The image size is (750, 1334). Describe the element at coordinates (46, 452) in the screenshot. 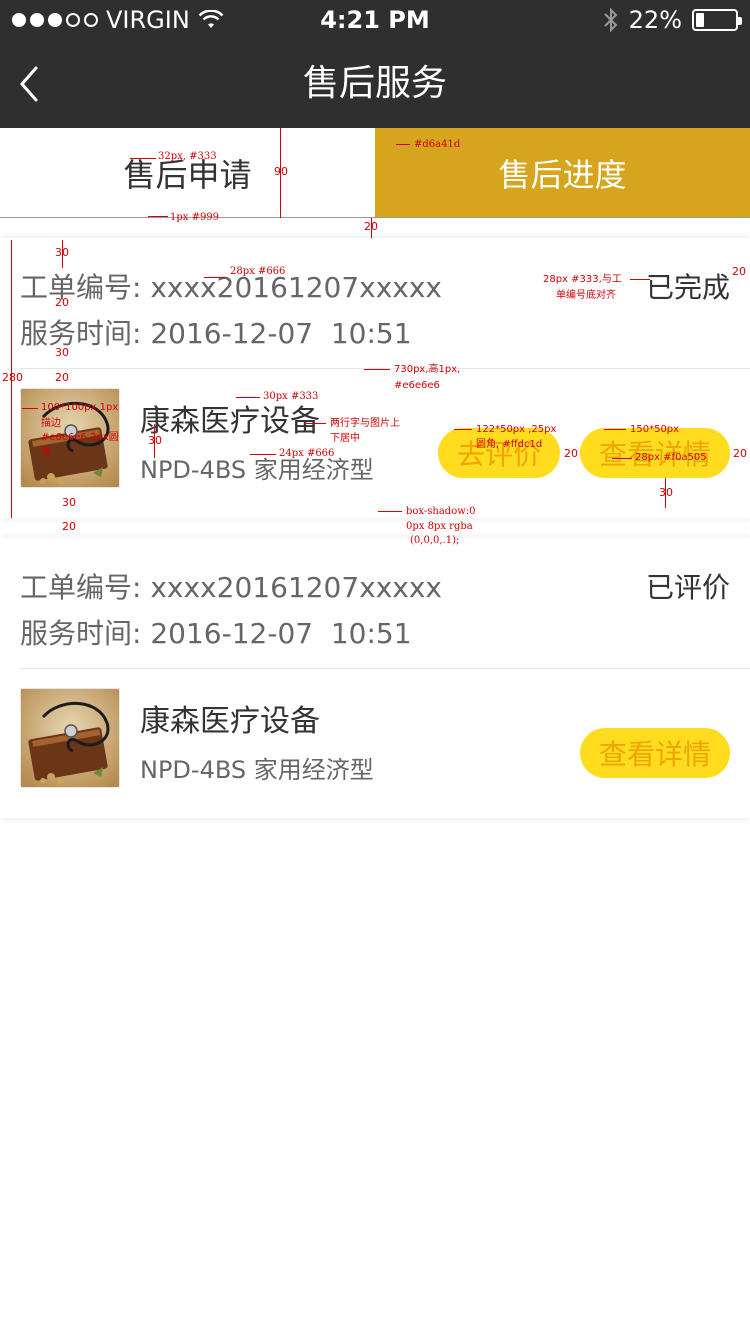

I see `annotation: 角` at that location.